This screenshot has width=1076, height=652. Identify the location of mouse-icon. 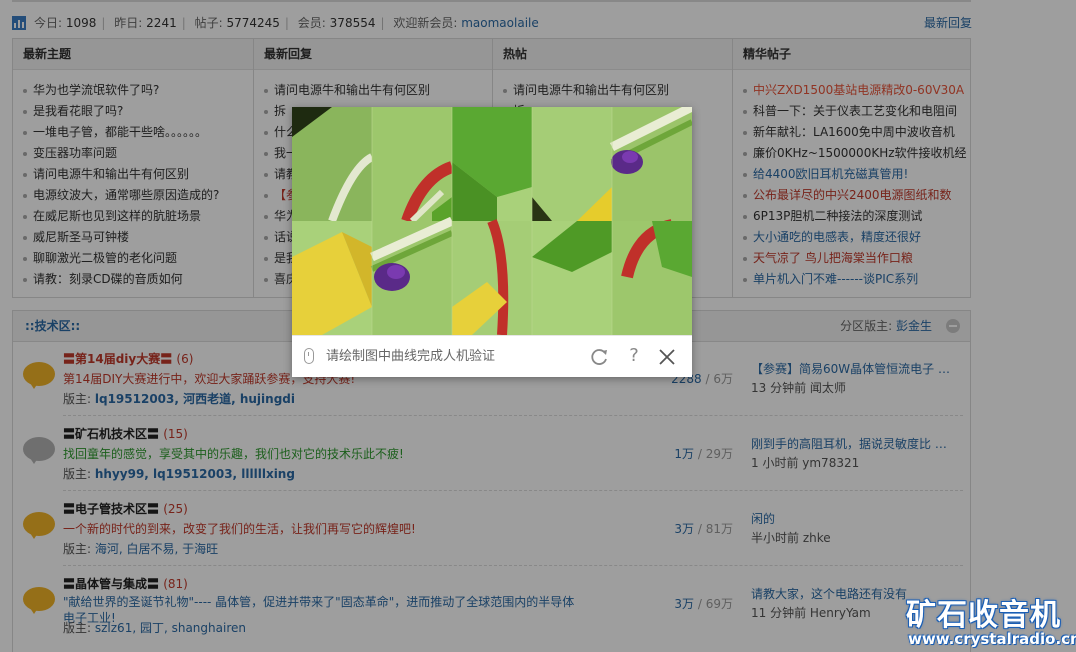
(309, 356).